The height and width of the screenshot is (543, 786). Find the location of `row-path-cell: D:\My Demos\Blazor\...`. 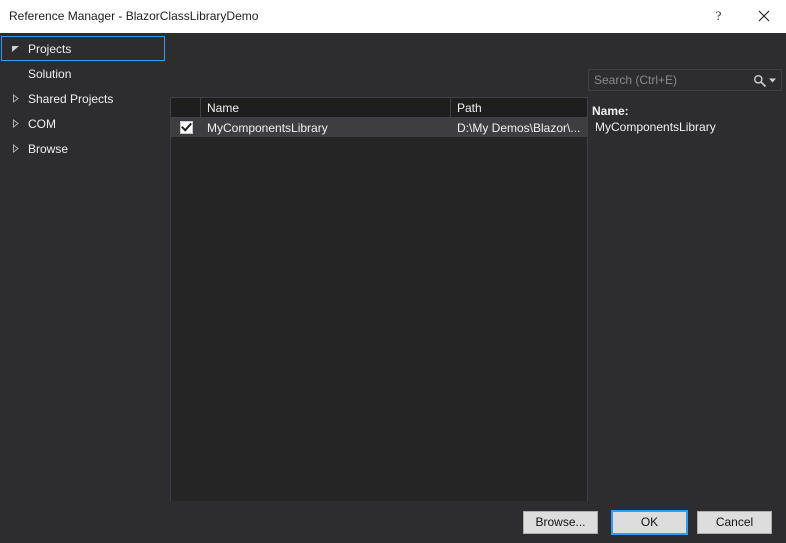

row-path-cell: D:\My Demos\Blazor\... is located at coordinates (519, 127).